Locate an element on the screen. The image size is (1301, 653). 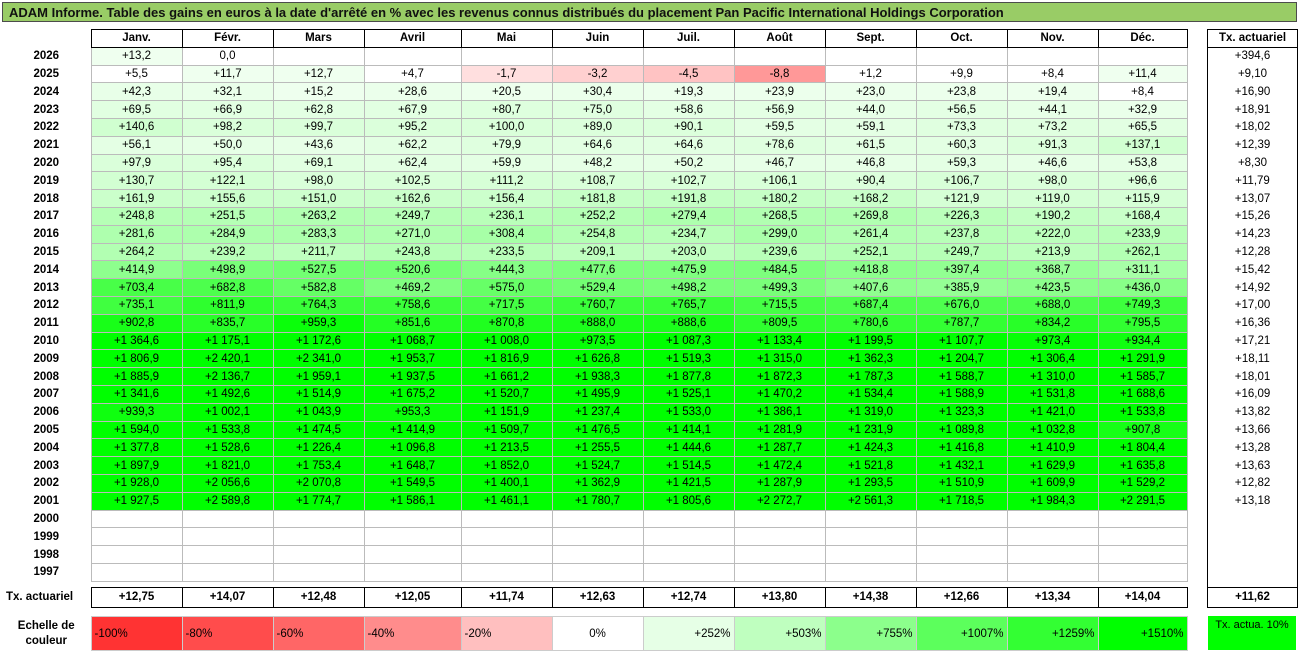
gain-cell: +765,7 is located at coordinates (688, 305).